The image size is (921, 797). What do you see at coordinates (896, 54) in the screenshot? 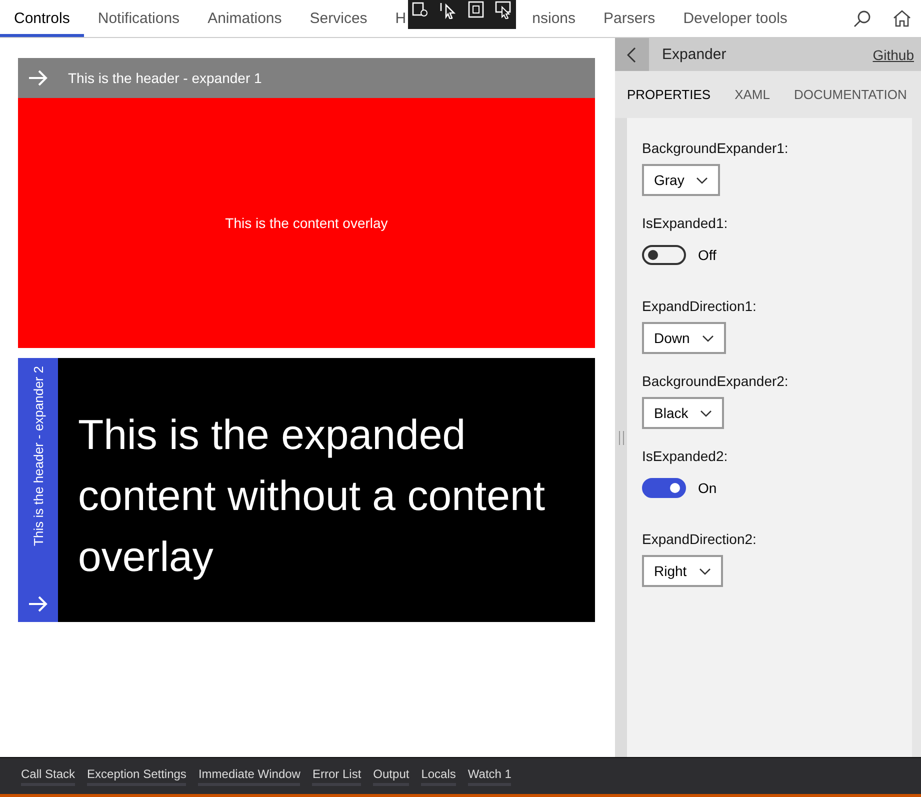
I see `github-link: Github` at bounding box center [896, 54].